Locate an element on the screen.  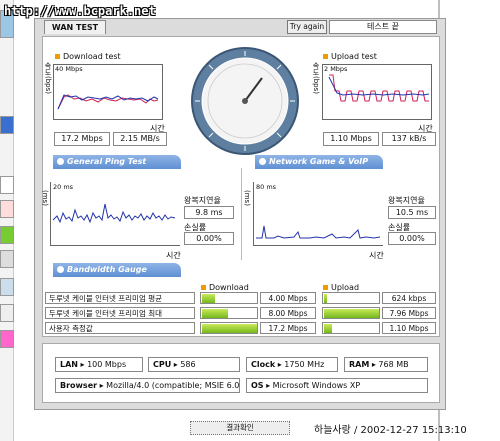
right-sidebar is located at coordinates (469, 220).